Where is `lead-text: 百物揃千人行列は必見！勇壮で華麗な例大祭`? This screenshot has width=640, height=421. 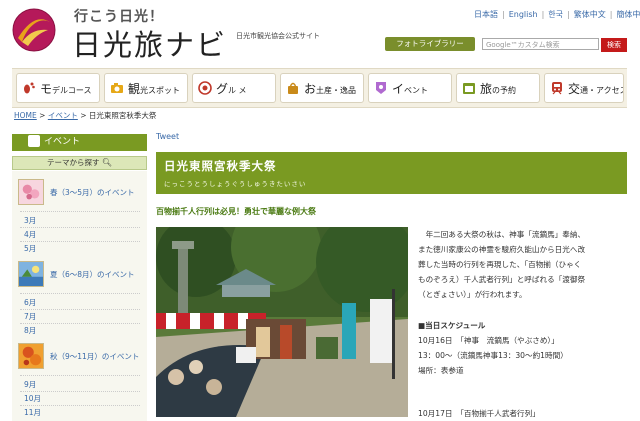 lead-text: 百物揃千人行列は必見！勇壮で華麗な例大祭 is located at coordinates (236, 211).